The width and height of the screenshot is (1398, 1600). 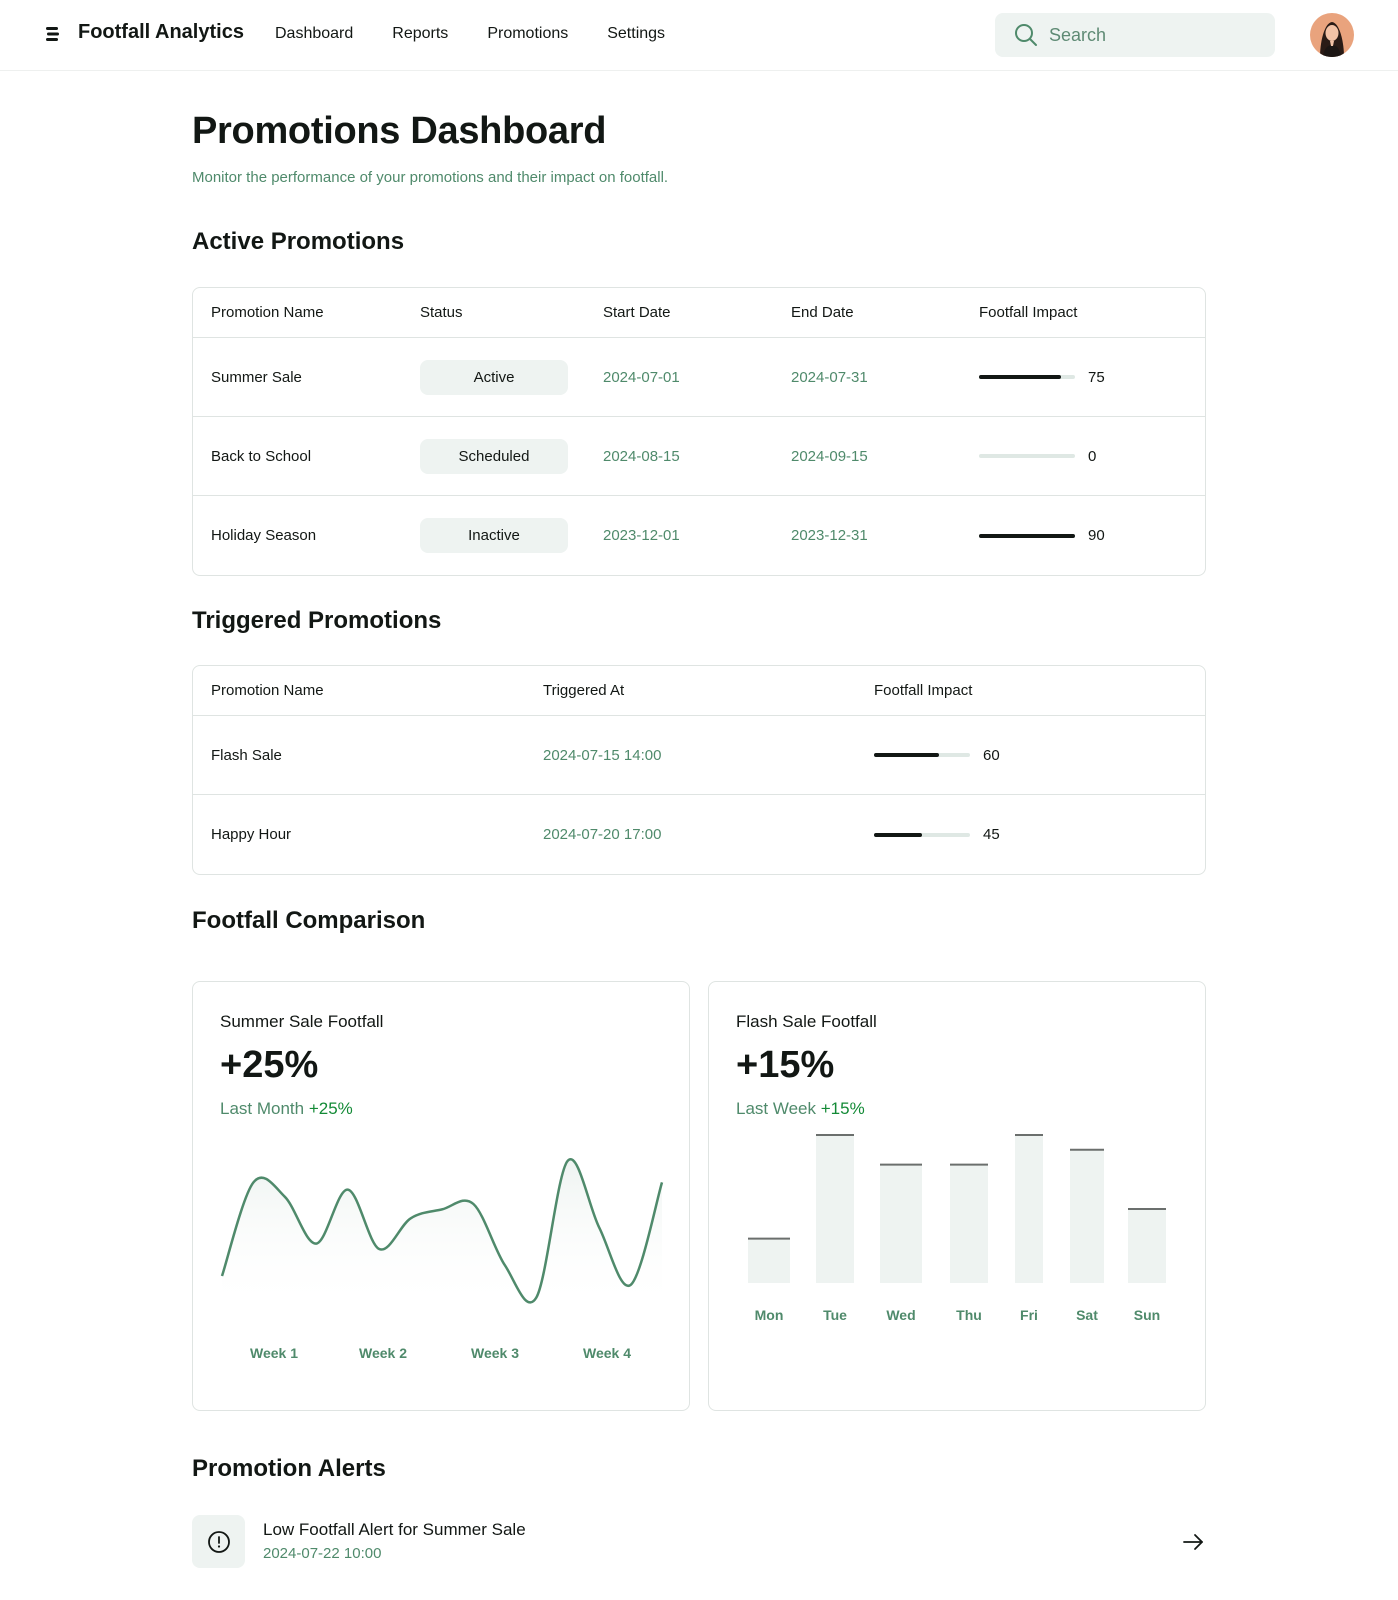 I want to click on alert-circle-icon, so click(x=218, y=1541).